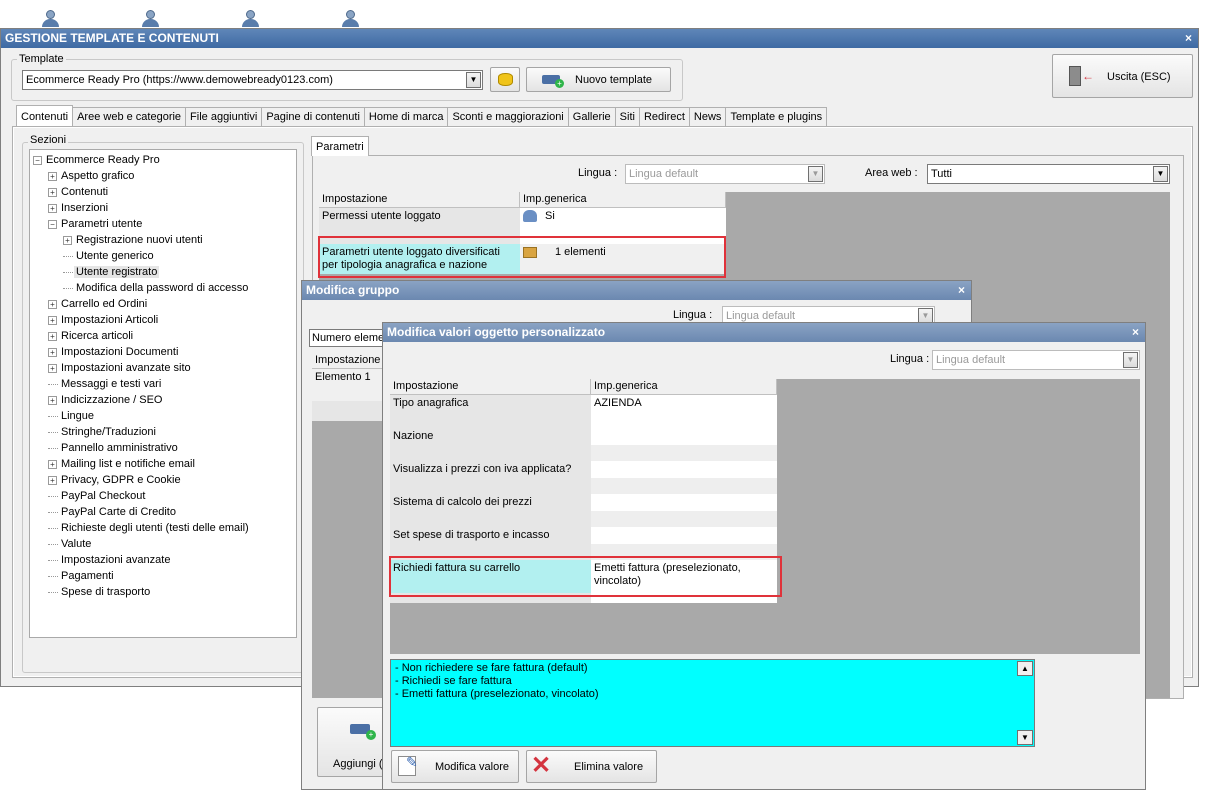 This screenshot has width=1215, height=790. Describe the element at coordinates (406, 117) in the screenshot. I see `tab-home-di-marca: Home di marca` at that location.